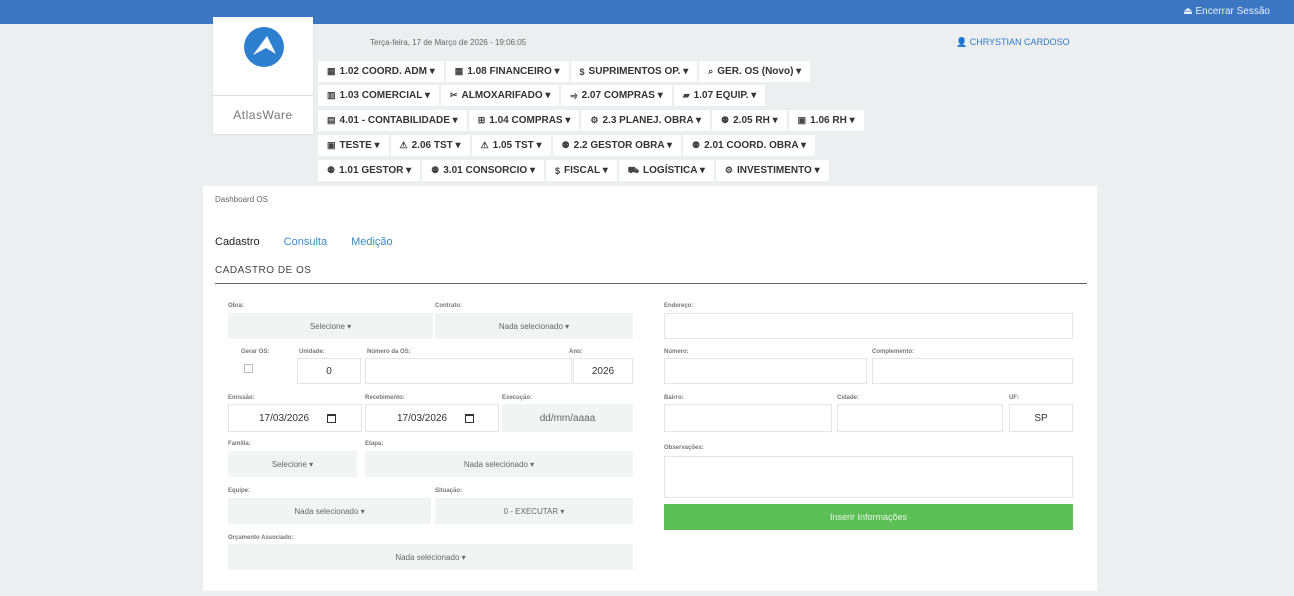 The width and height of the screenshot is (1294, 596). Describe the element at coordinates (719, 95) in the screenshot. I see `menu-item: ▰ 1.07 EQUIP. ▾` at that location.